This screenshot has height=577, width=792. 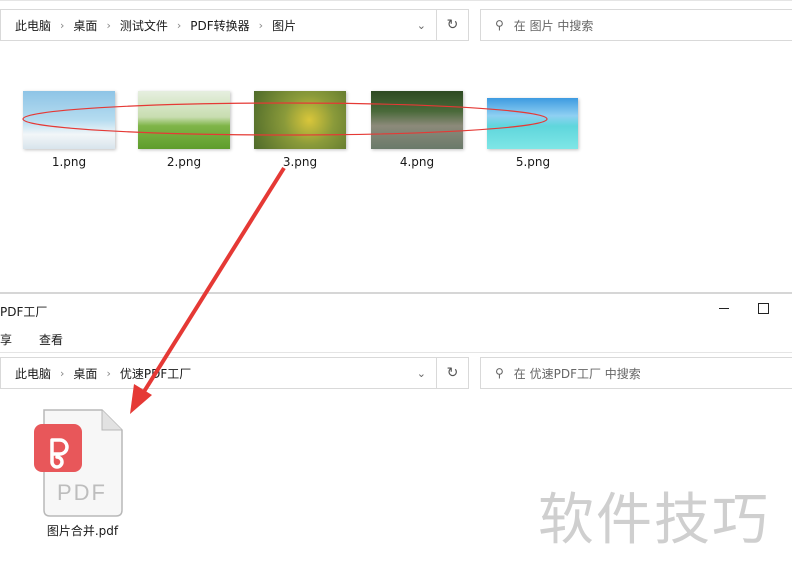 What do you see at coordinates (155, 373) in the screenshot?
I see `breadcrumb-item: 优速PDF工厂` at bounding box center [155, 373].